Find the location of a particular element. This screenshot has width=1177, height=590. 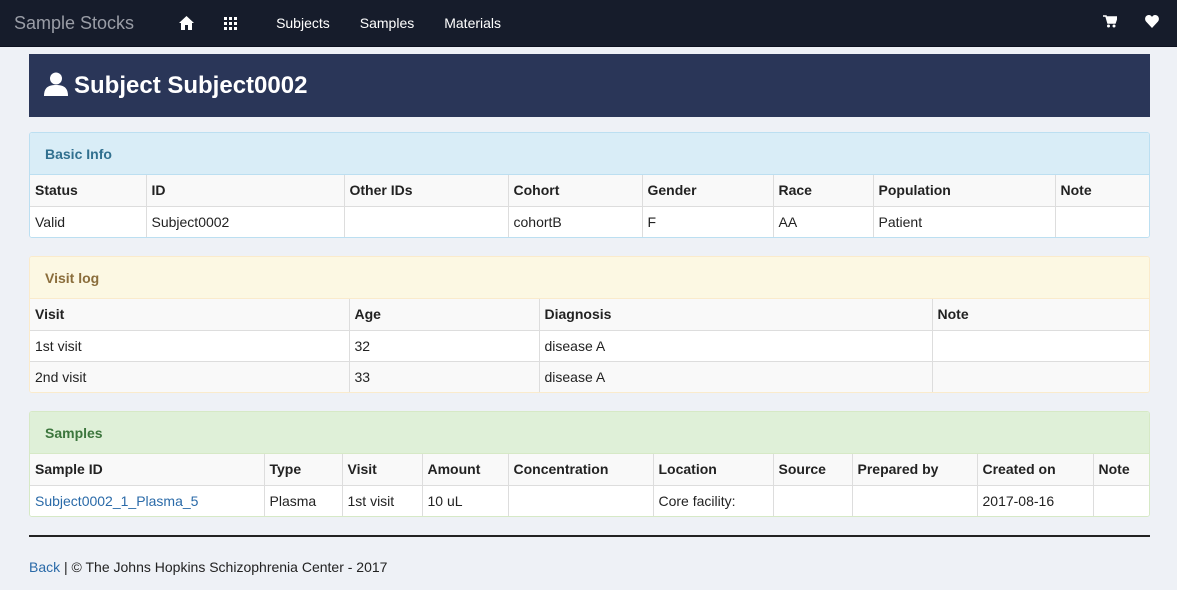

column-header: ID is located at coordinates (245, 191).